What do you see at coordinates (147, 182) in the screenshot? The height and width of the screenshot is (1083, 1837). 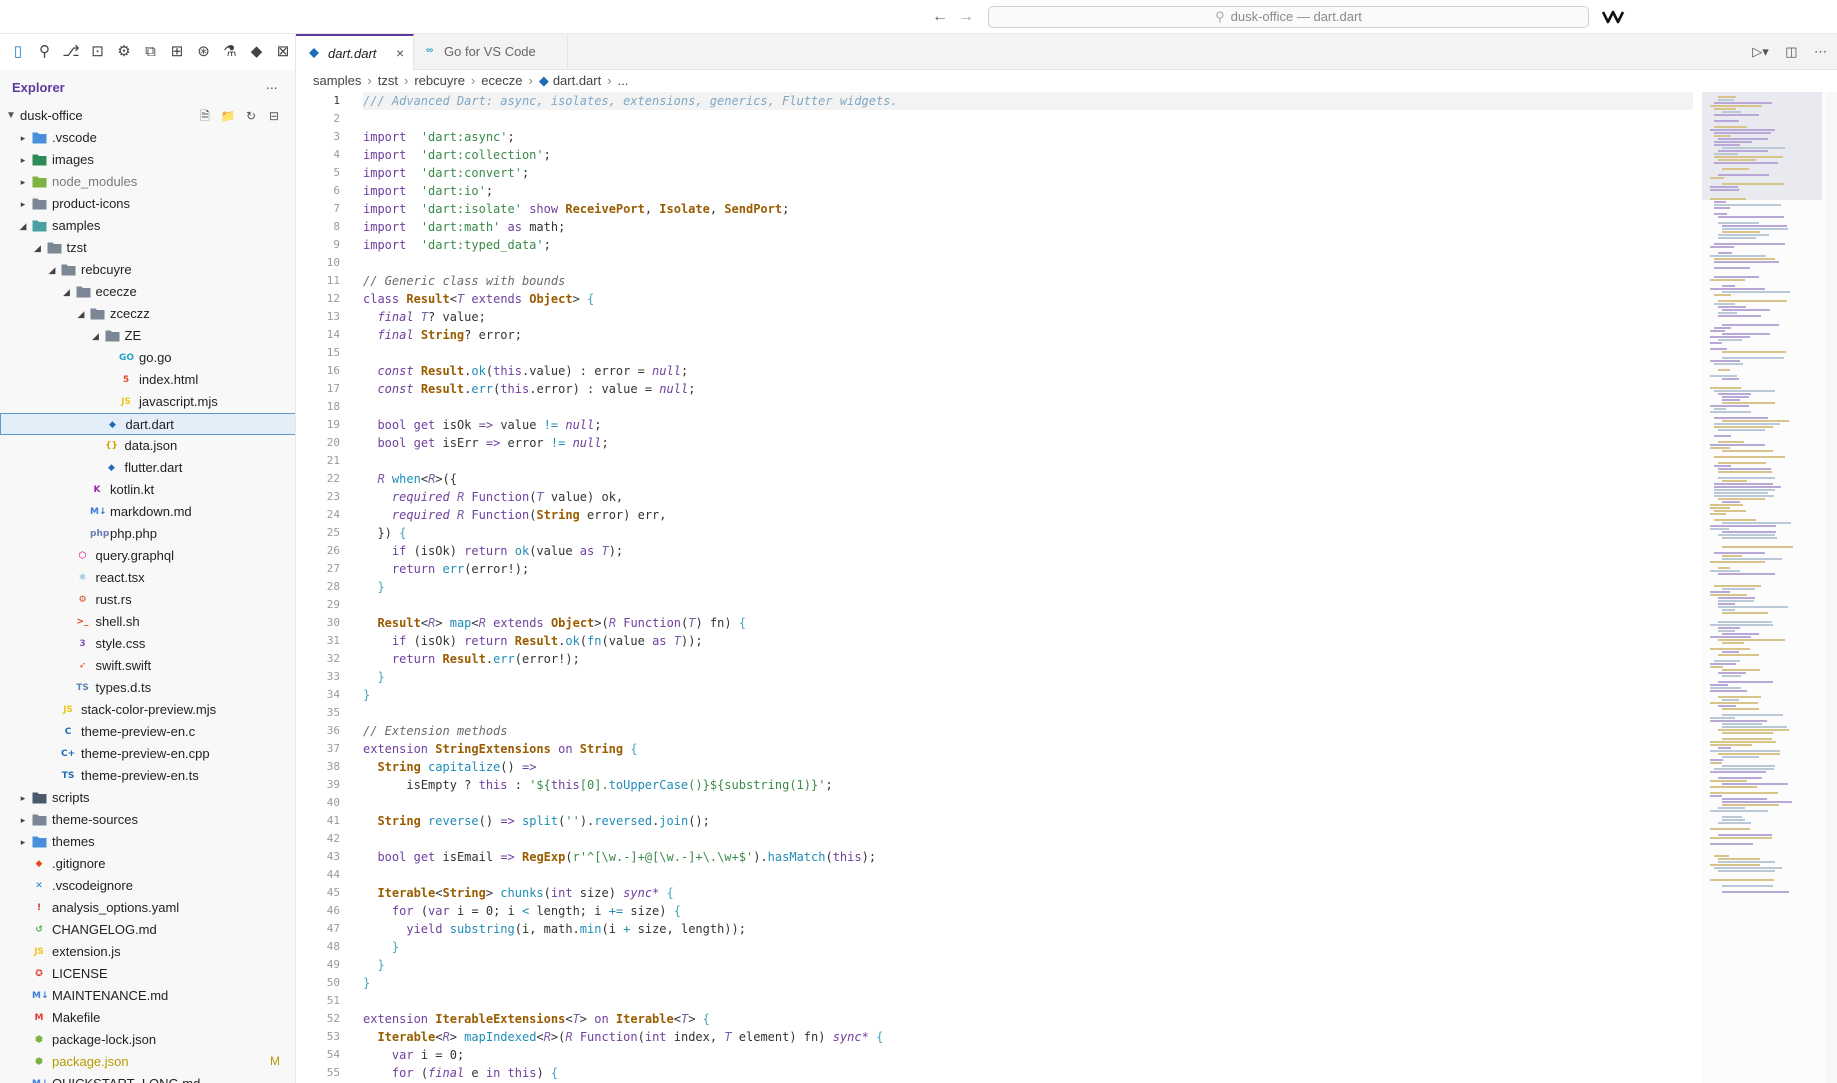 I see `tree-folder: ▸ node_modules` at bounding box center [147, 182].